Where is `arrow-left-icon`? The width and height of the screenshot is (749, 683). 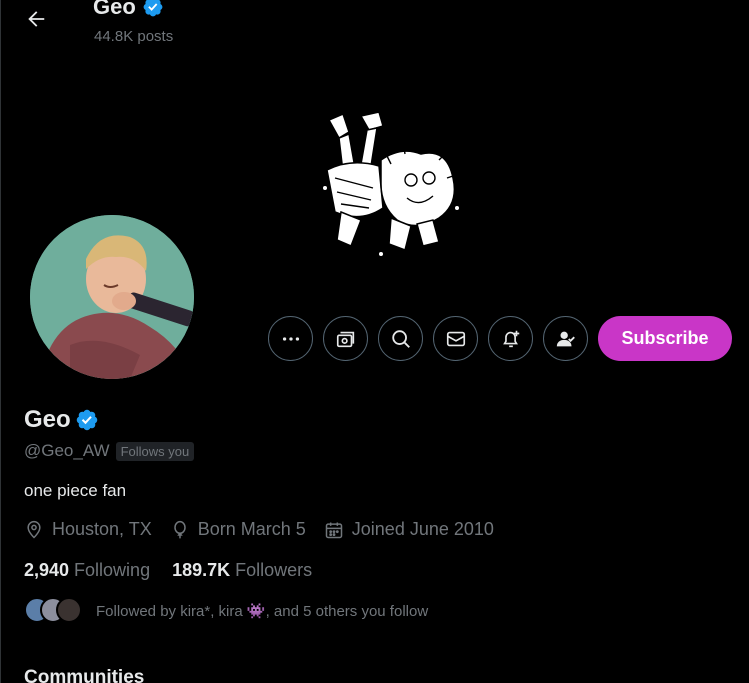
arrow-left-icon is located at coordinates (36, 19).